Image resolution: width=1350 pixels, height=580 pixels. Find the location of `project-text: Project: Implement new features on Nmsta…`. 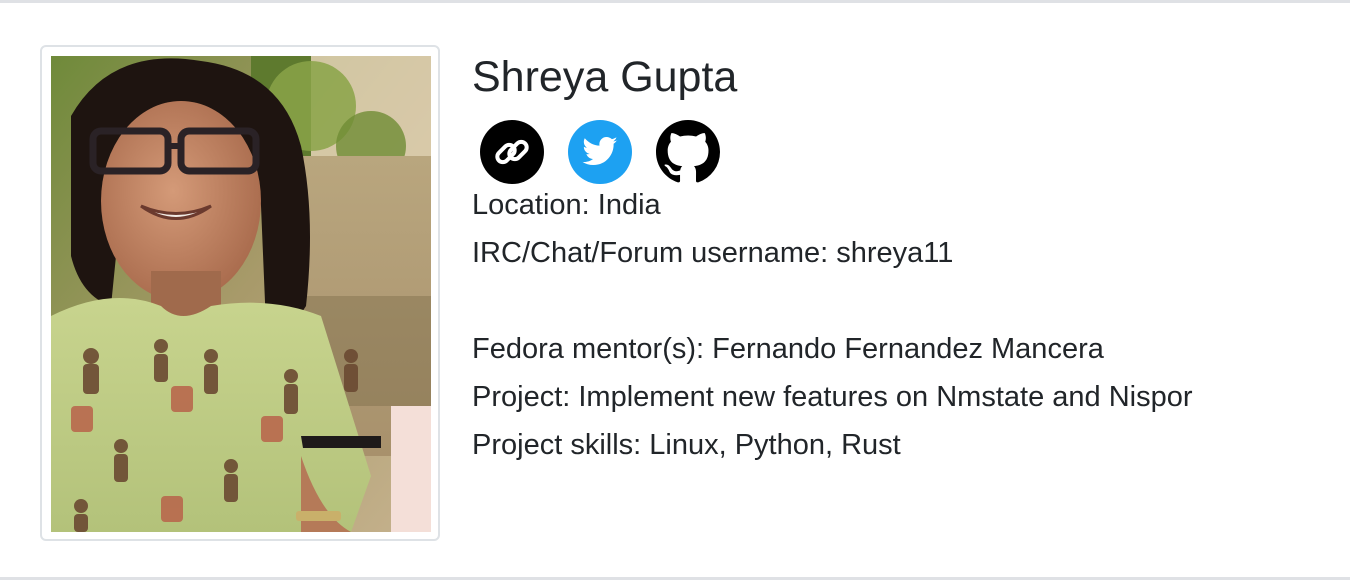

project-text: Project: Implement new features on Nmsta… is located at coordinates (832, 397).